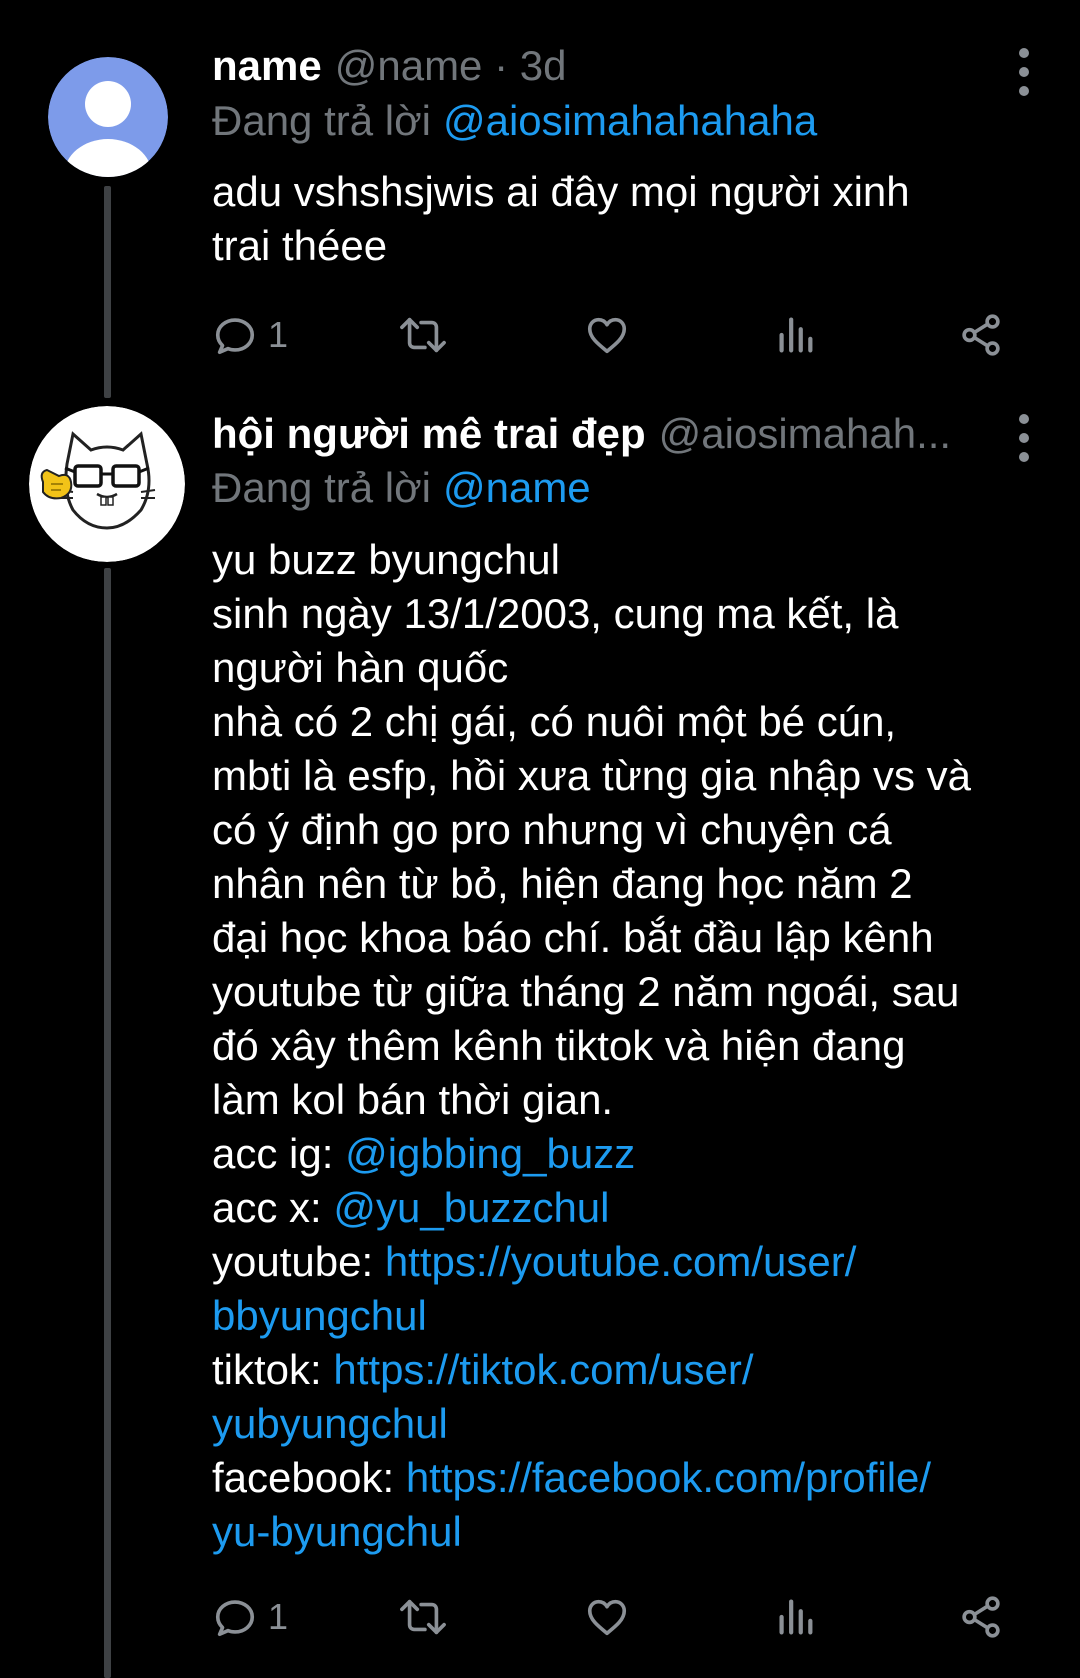 Image resolution: width=1080 pixels, height=1678 pixels. Describe the element at coordinates (621, 1261) in the screenshot. I see `youtube-link: https://youtube.com/user/` at that location.